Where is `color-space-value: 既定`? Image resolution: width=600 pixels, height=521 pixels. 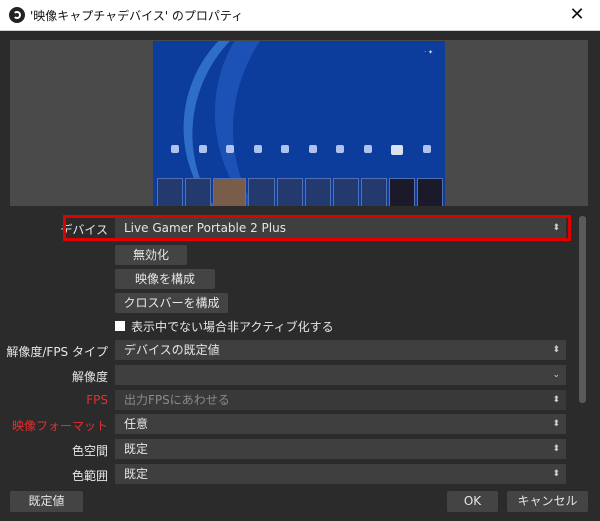
color-space-value: 既定 is located at coordinates (136, 449).